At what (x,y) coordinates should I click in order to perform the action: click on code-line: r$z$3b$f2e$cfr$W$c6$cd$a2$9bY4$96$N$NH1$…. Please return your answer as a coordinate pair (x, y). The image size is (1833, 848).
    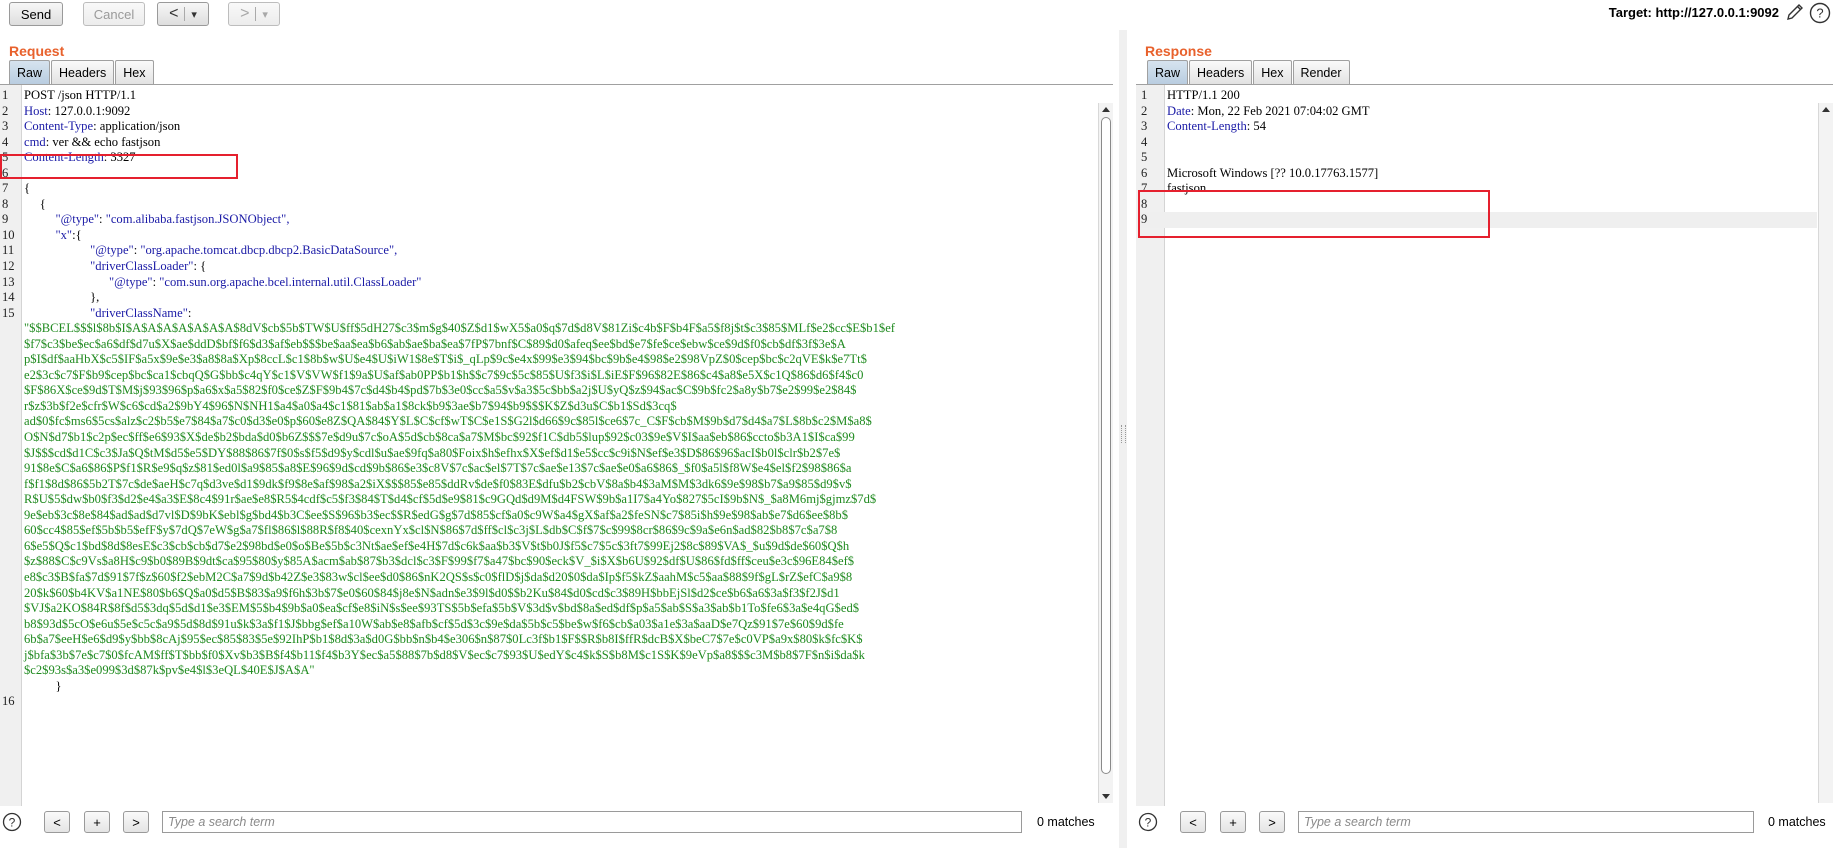
    Looking at the image, I should click on (547, 407).